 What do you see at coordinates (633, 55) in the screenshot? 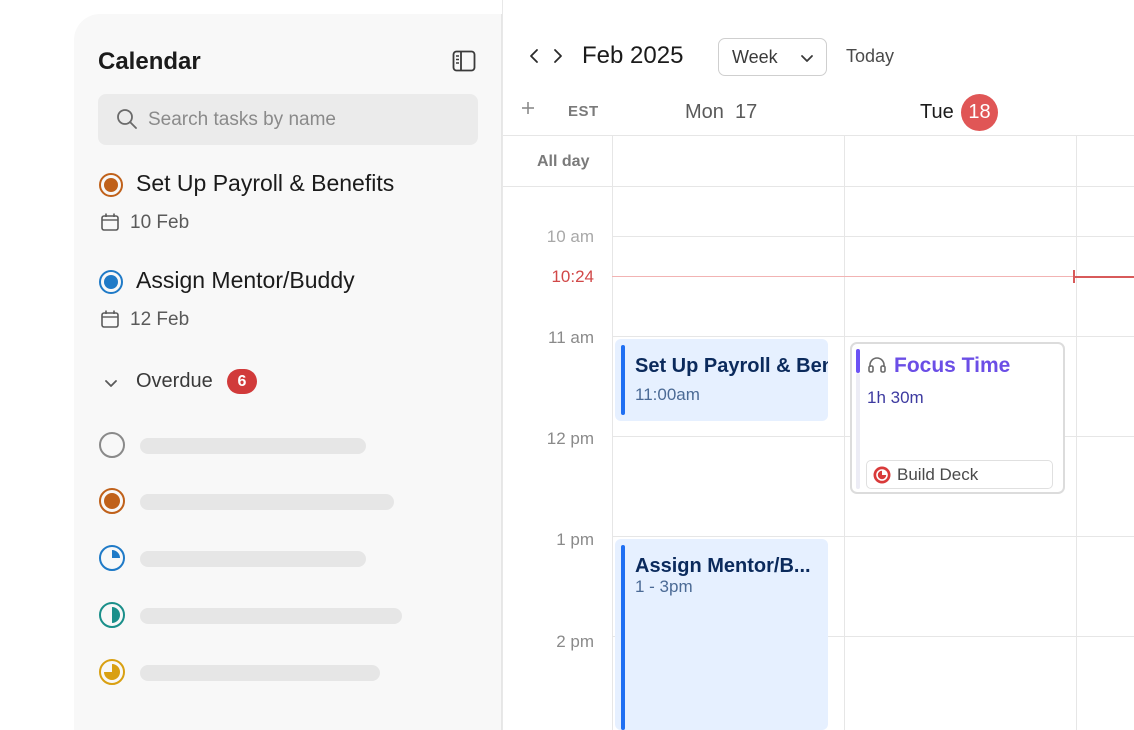
I see `current-month-label: Feb 2025` at bounding box center [633, 55].